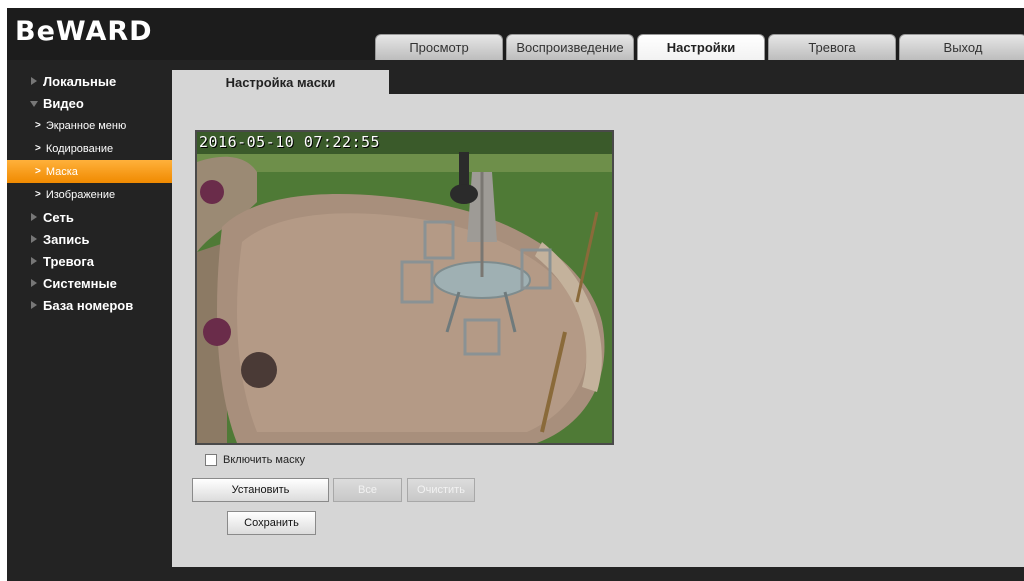 This screenshot has height=581, width=1024. Describe the element at coordinates (515, 574) in the screenshot. I see `bottom-strip` at that location.